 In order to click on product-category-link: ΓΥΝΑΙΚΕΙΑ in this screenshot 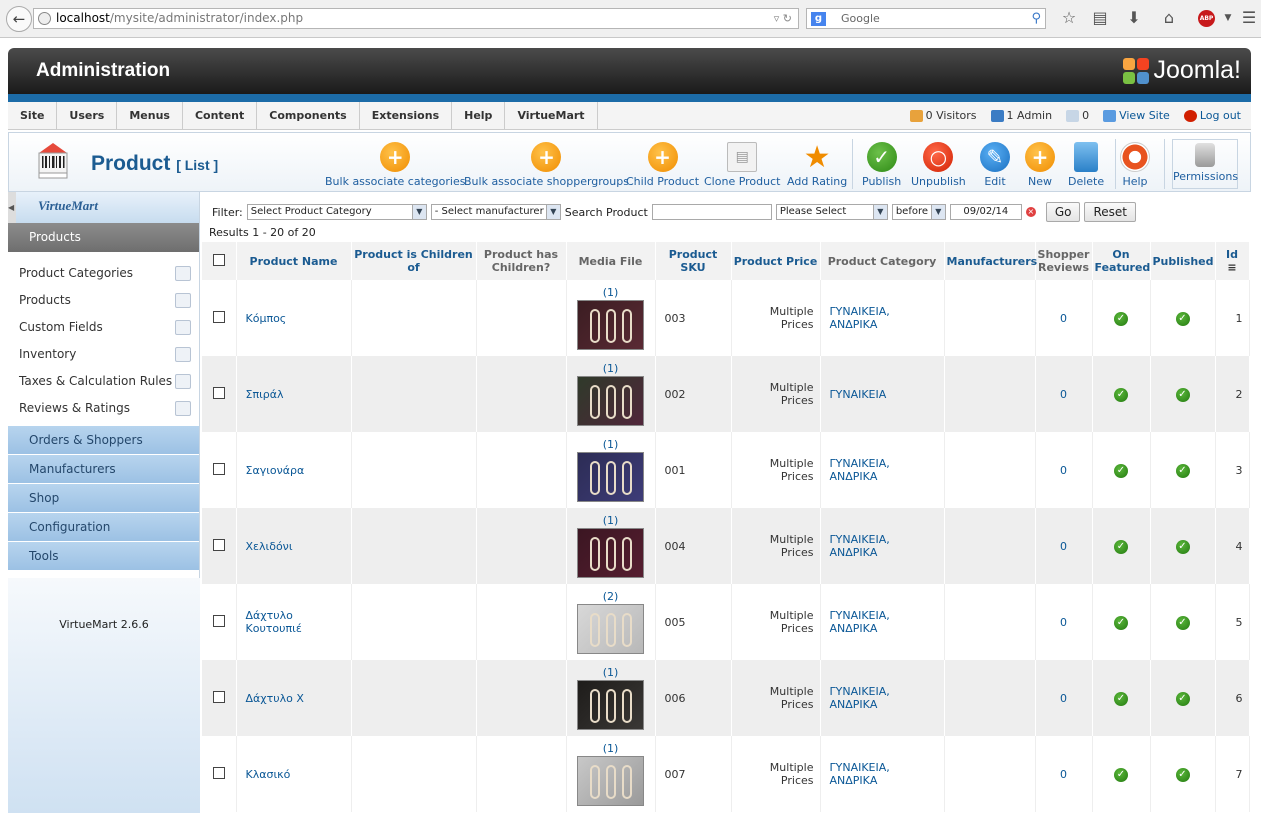, I will do `click(882, 394)`.